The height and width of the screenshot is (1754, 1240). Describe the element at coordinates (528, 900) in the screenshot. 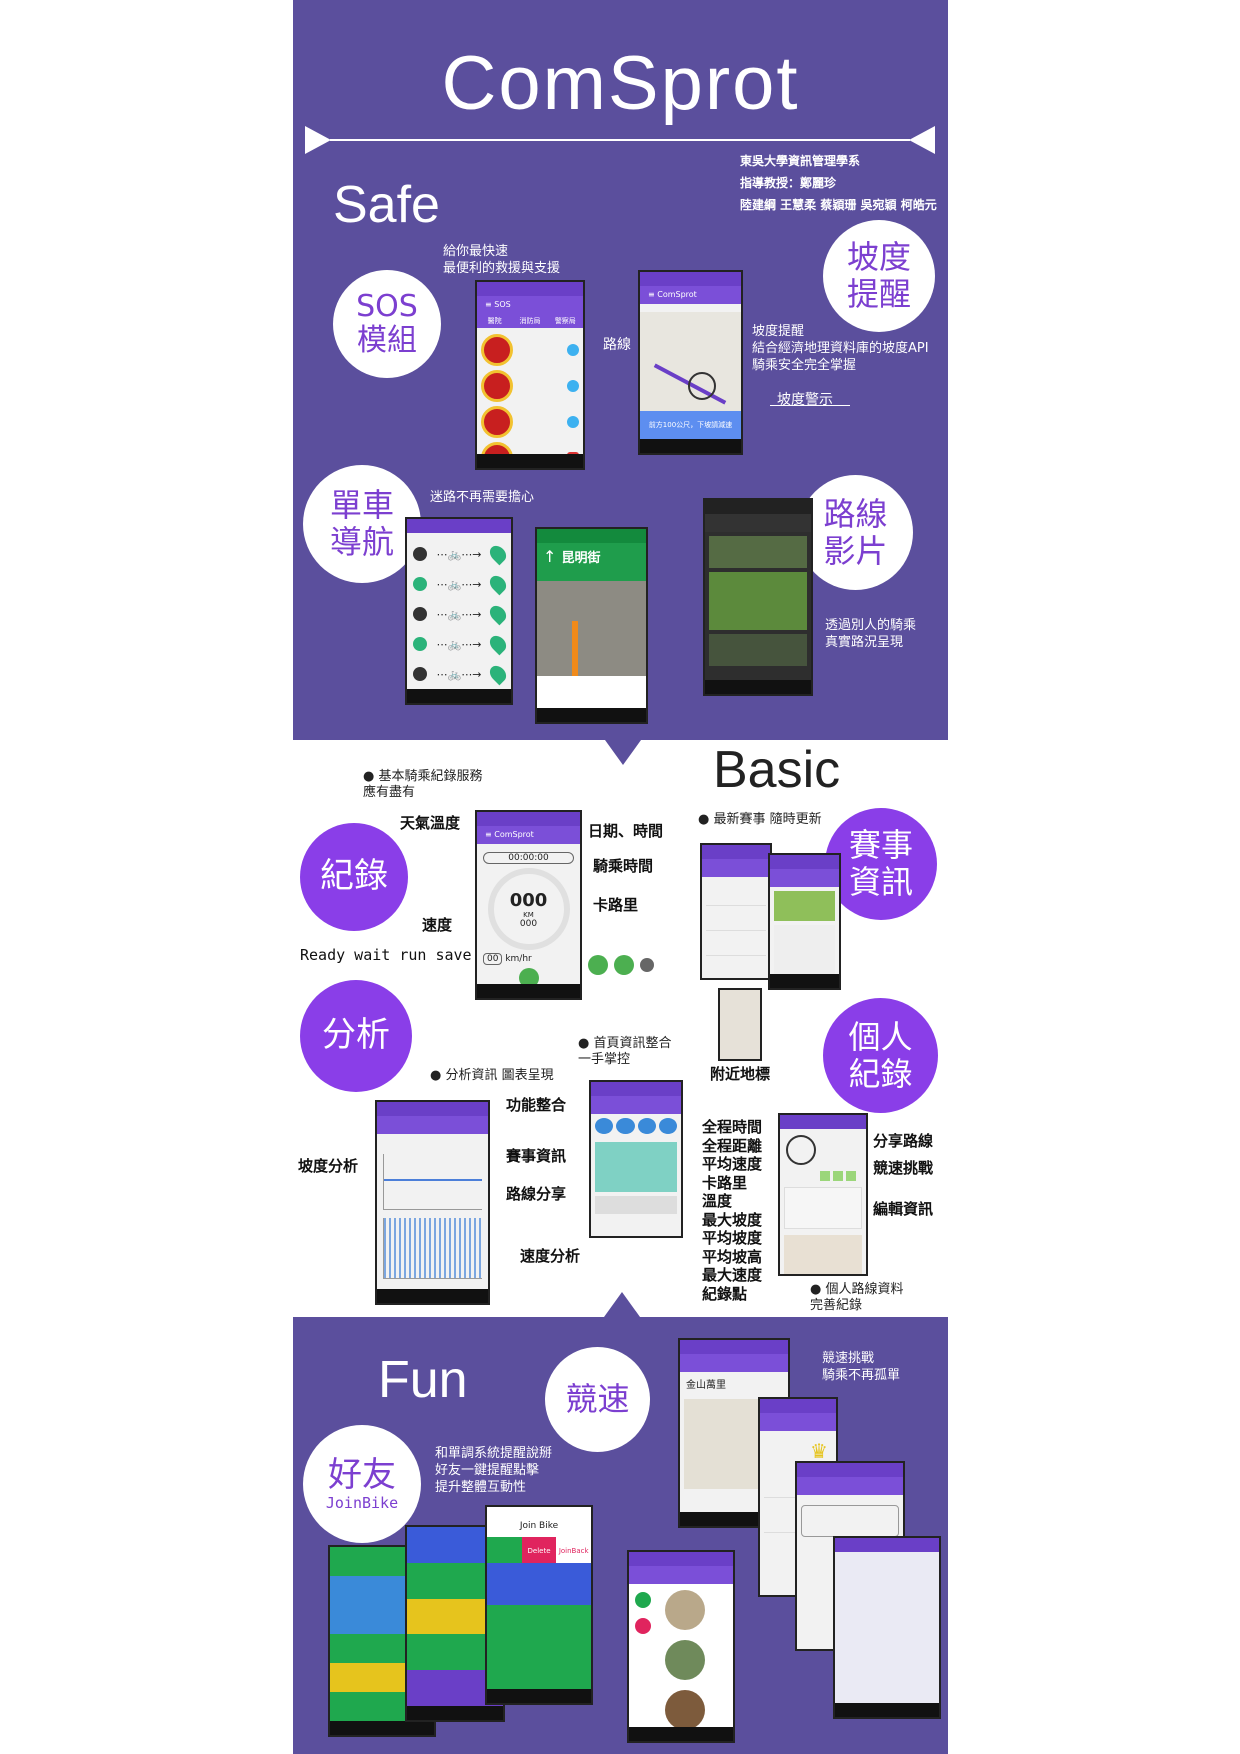

I see `distance-readout: 000` at that location.